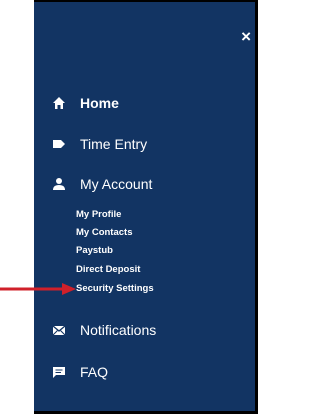  I want to click on nav-label-notifications: Notifications, so click(118, 330).